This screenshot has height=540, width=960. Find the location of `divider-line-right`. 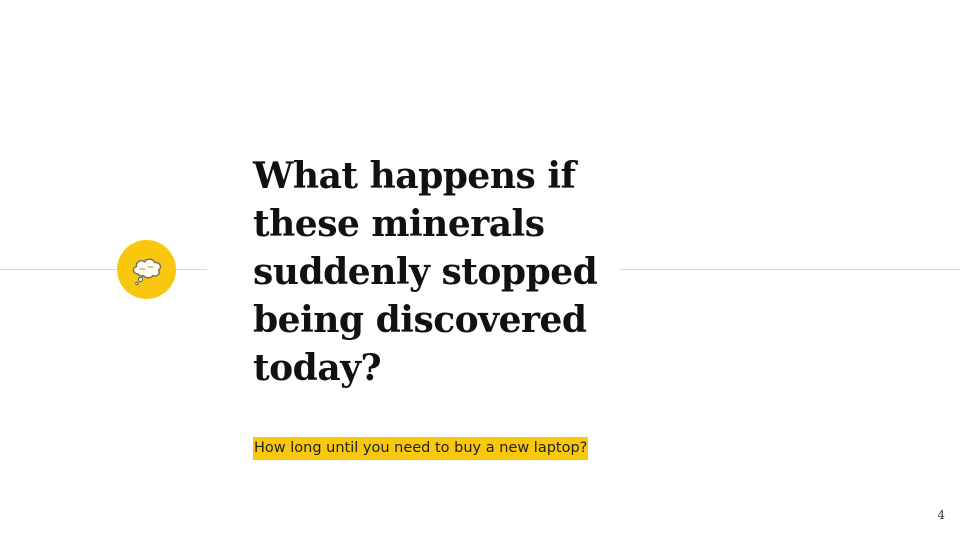

divider-line-right is located at coordinates (790, 269).